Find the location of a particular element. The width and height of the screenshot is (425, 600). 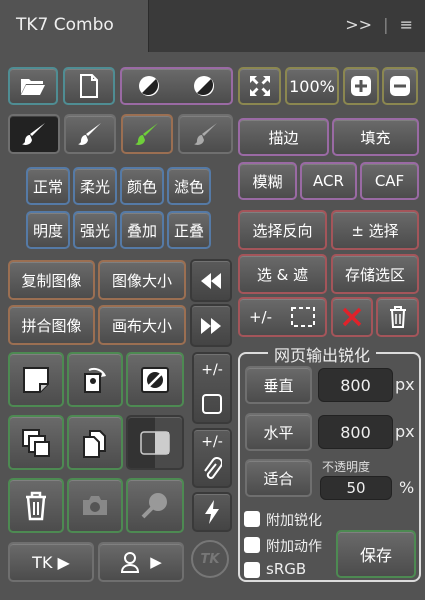

rewind-icon is located at coordinates (211, 280).